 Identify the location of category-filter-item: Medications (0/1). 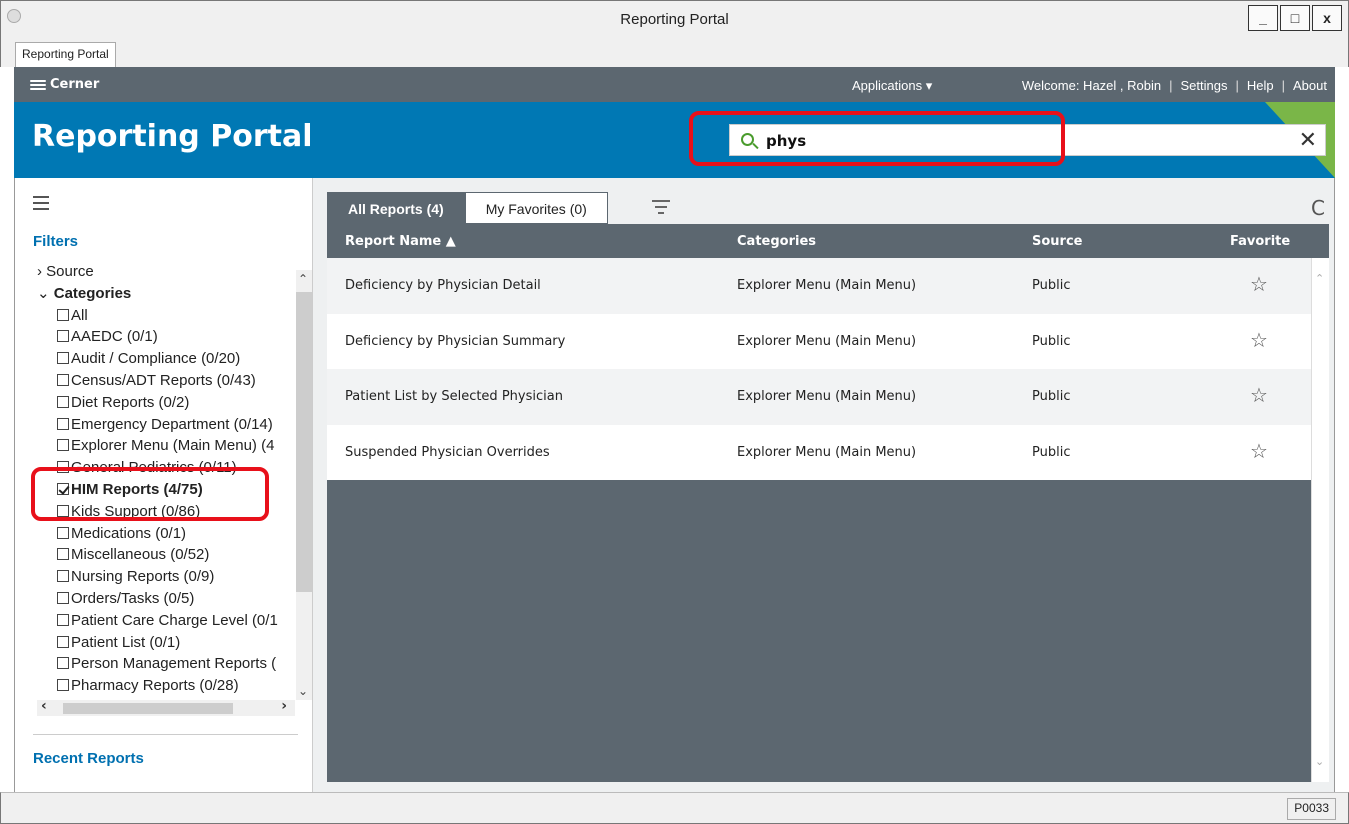
(166, 534).